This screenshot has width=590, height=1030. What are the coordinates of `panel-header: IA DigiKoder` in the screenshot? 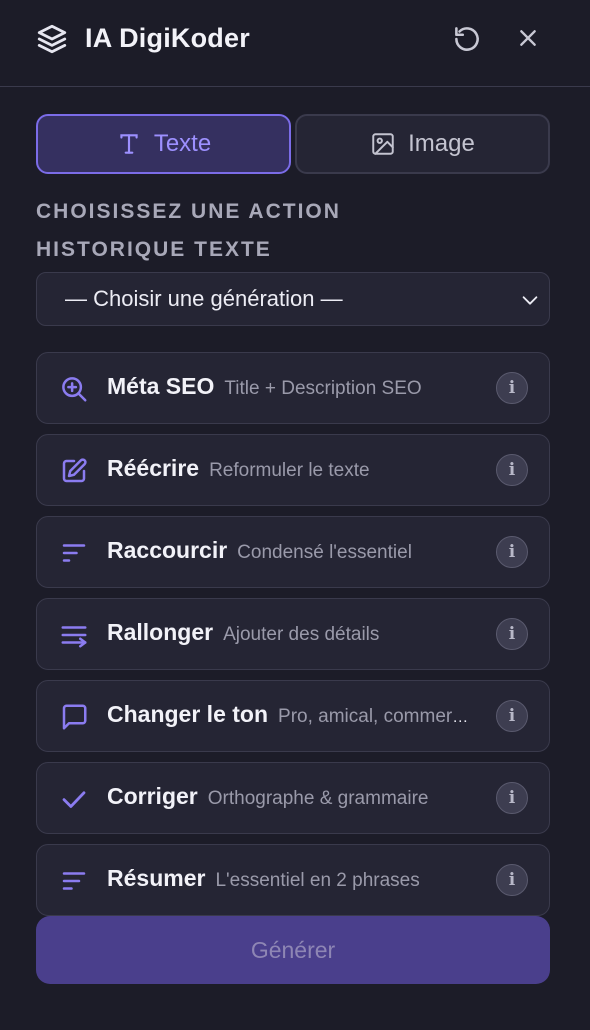 It's located at (295, 43).